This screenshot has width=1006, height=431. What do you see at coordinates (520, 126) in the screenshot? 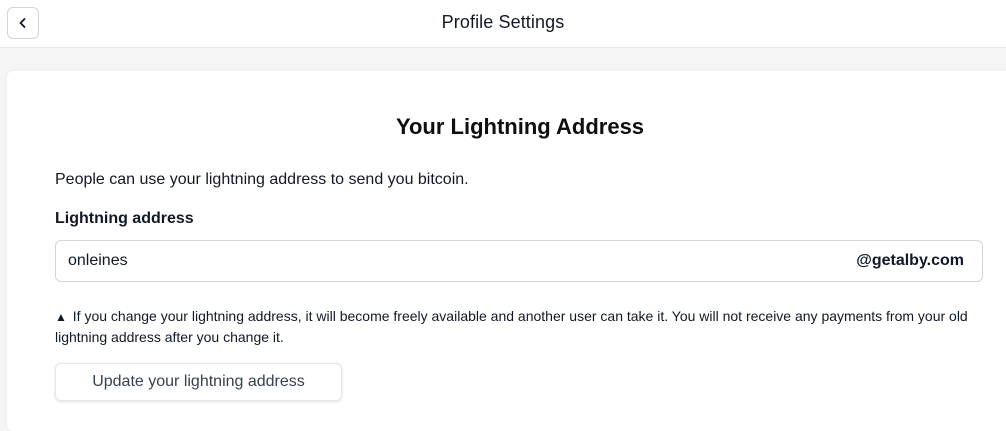
I see `card-title: Your Lightning Address` at bounding box center [520, 126].